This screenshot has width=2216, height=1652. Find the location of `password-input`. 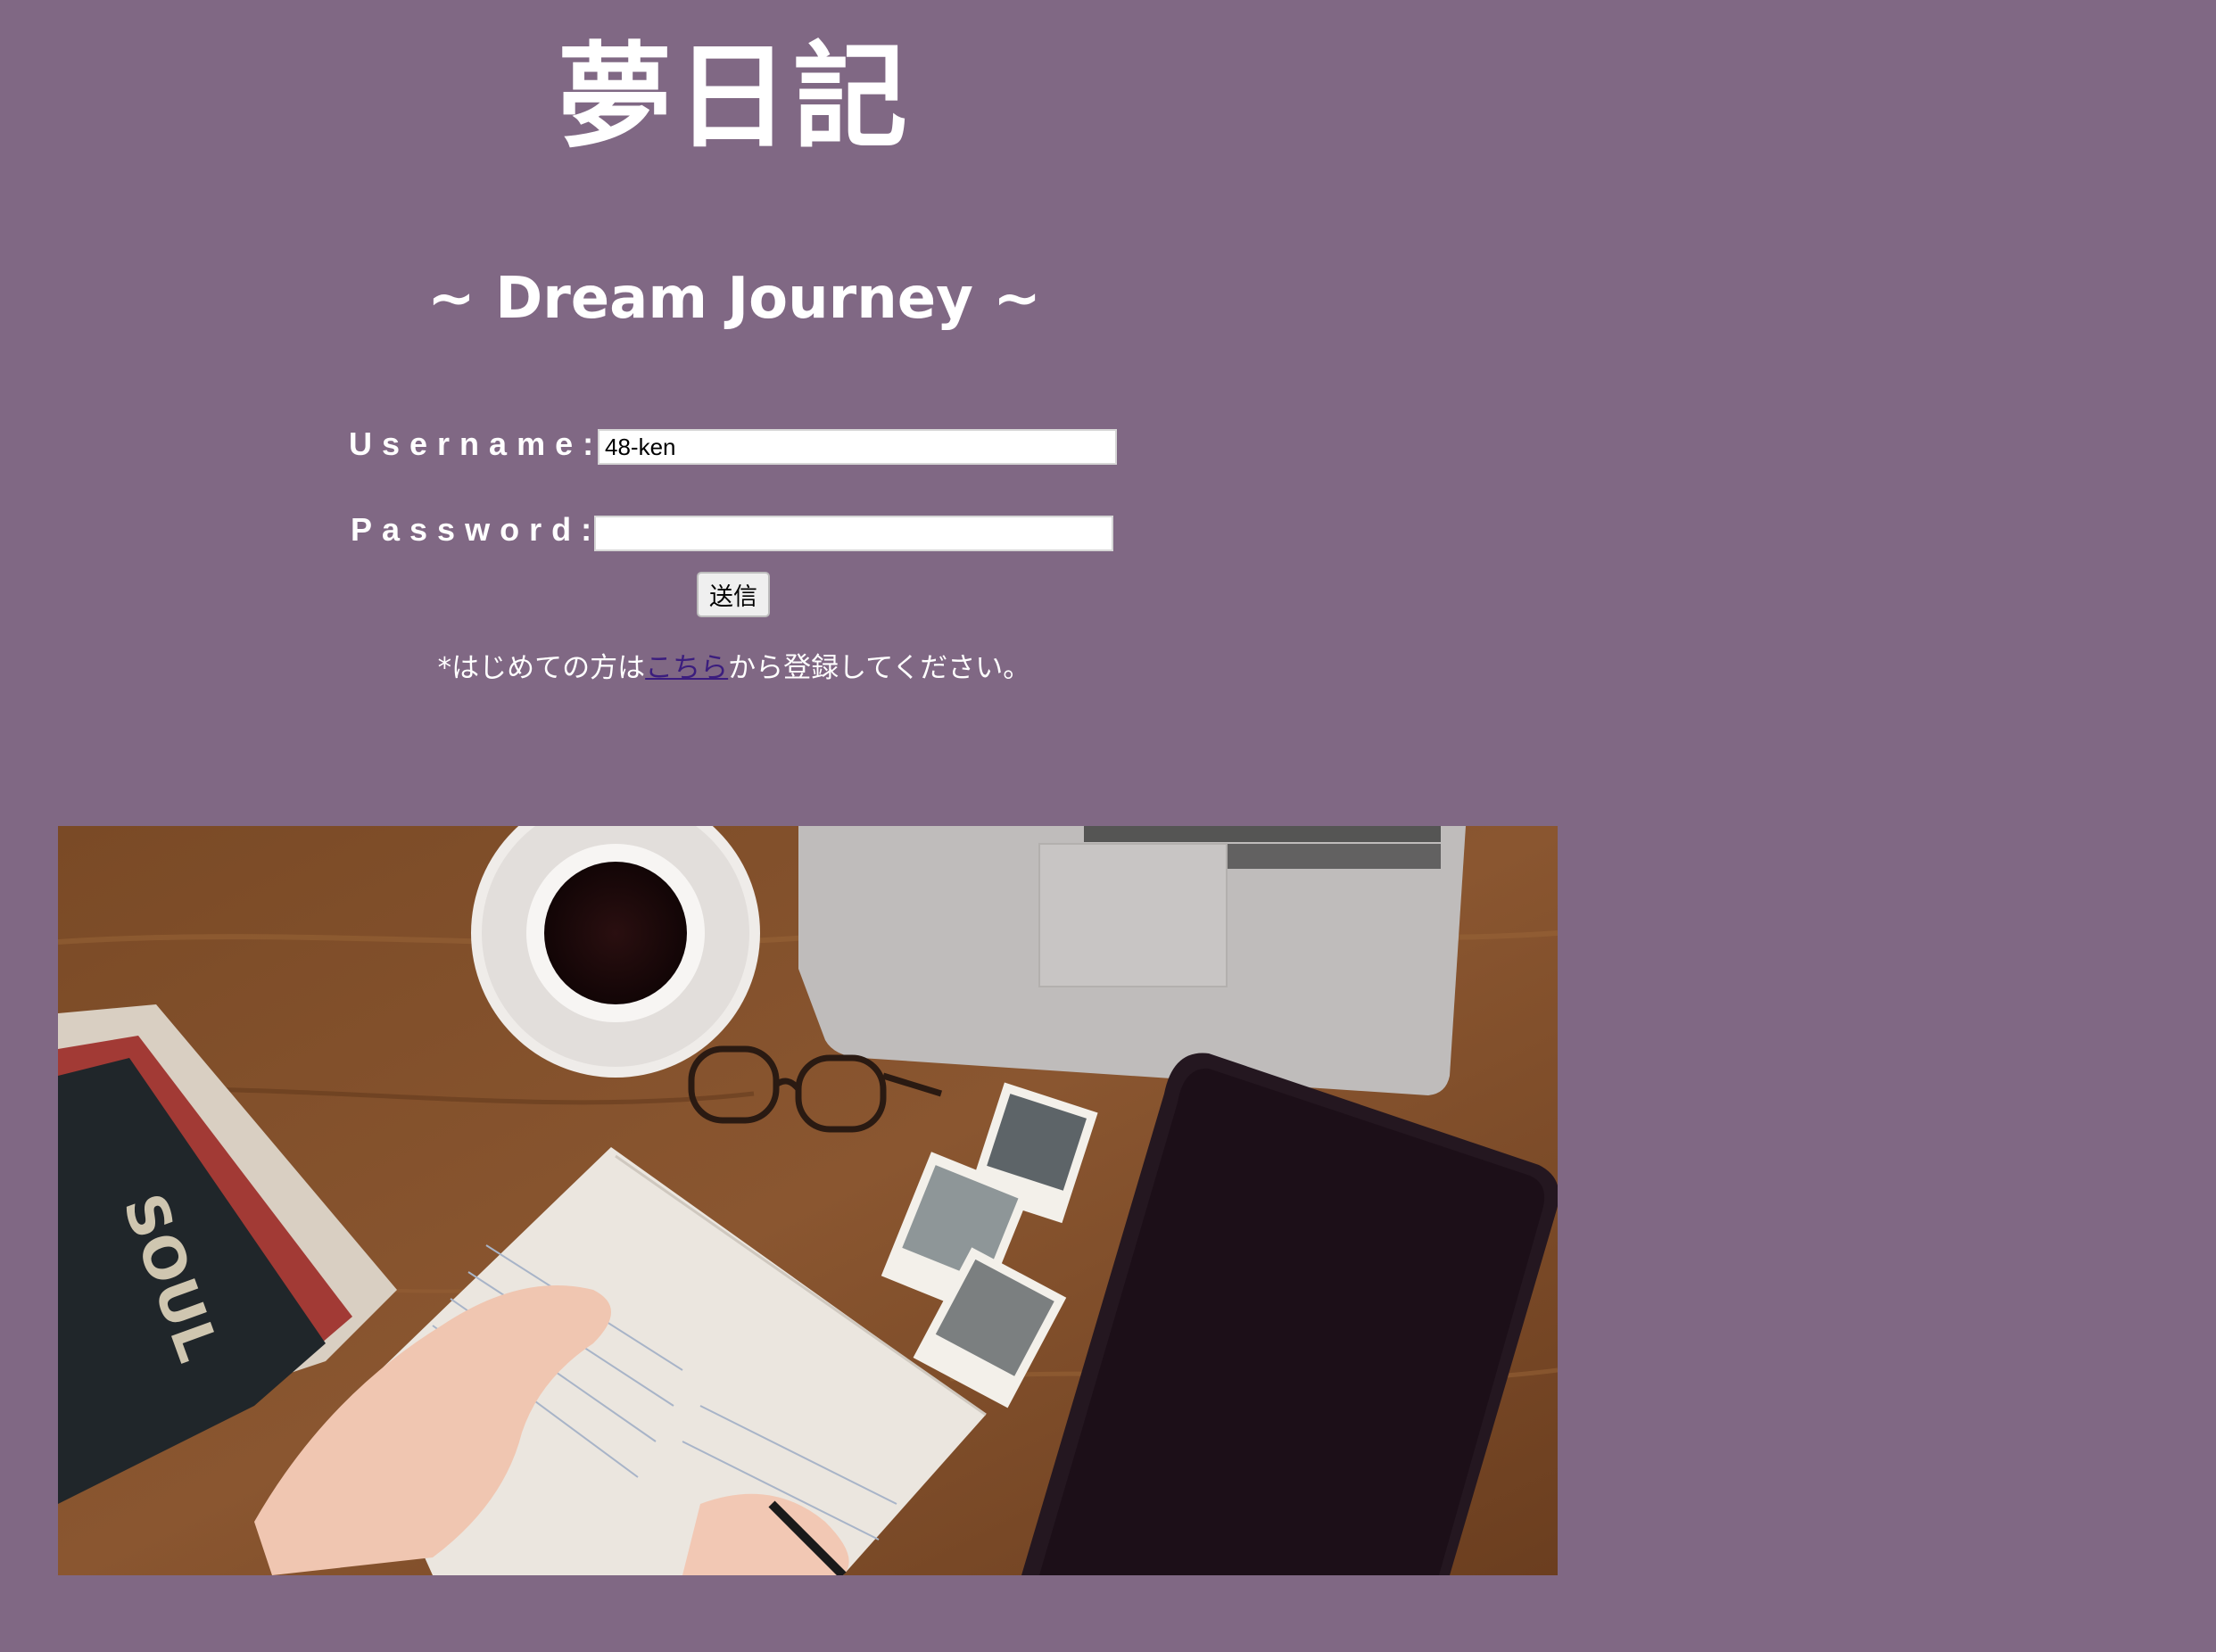

password-input is located at coordinates (853, 533).